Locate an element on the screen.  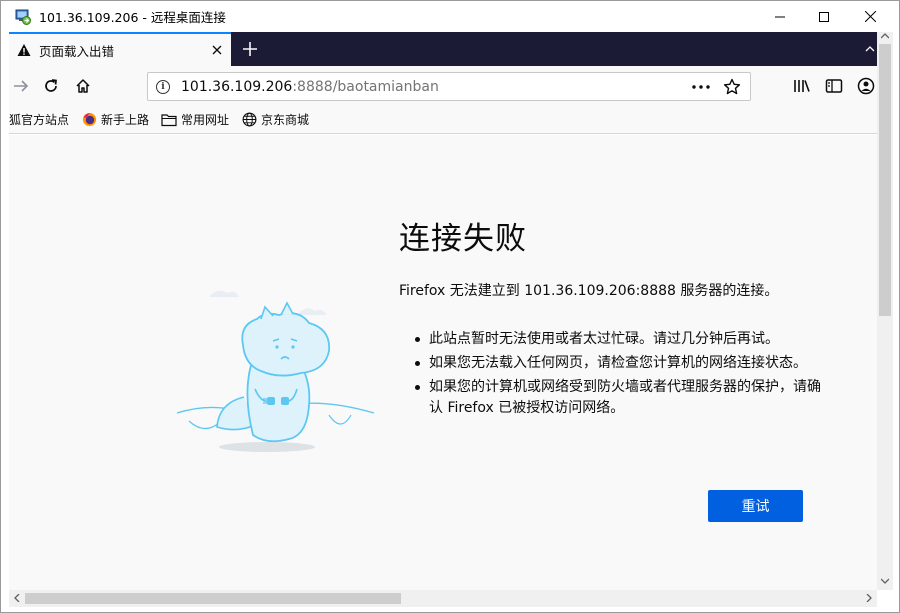
tab-strip: 页面载入出错 is located at coordinates (443, 49).